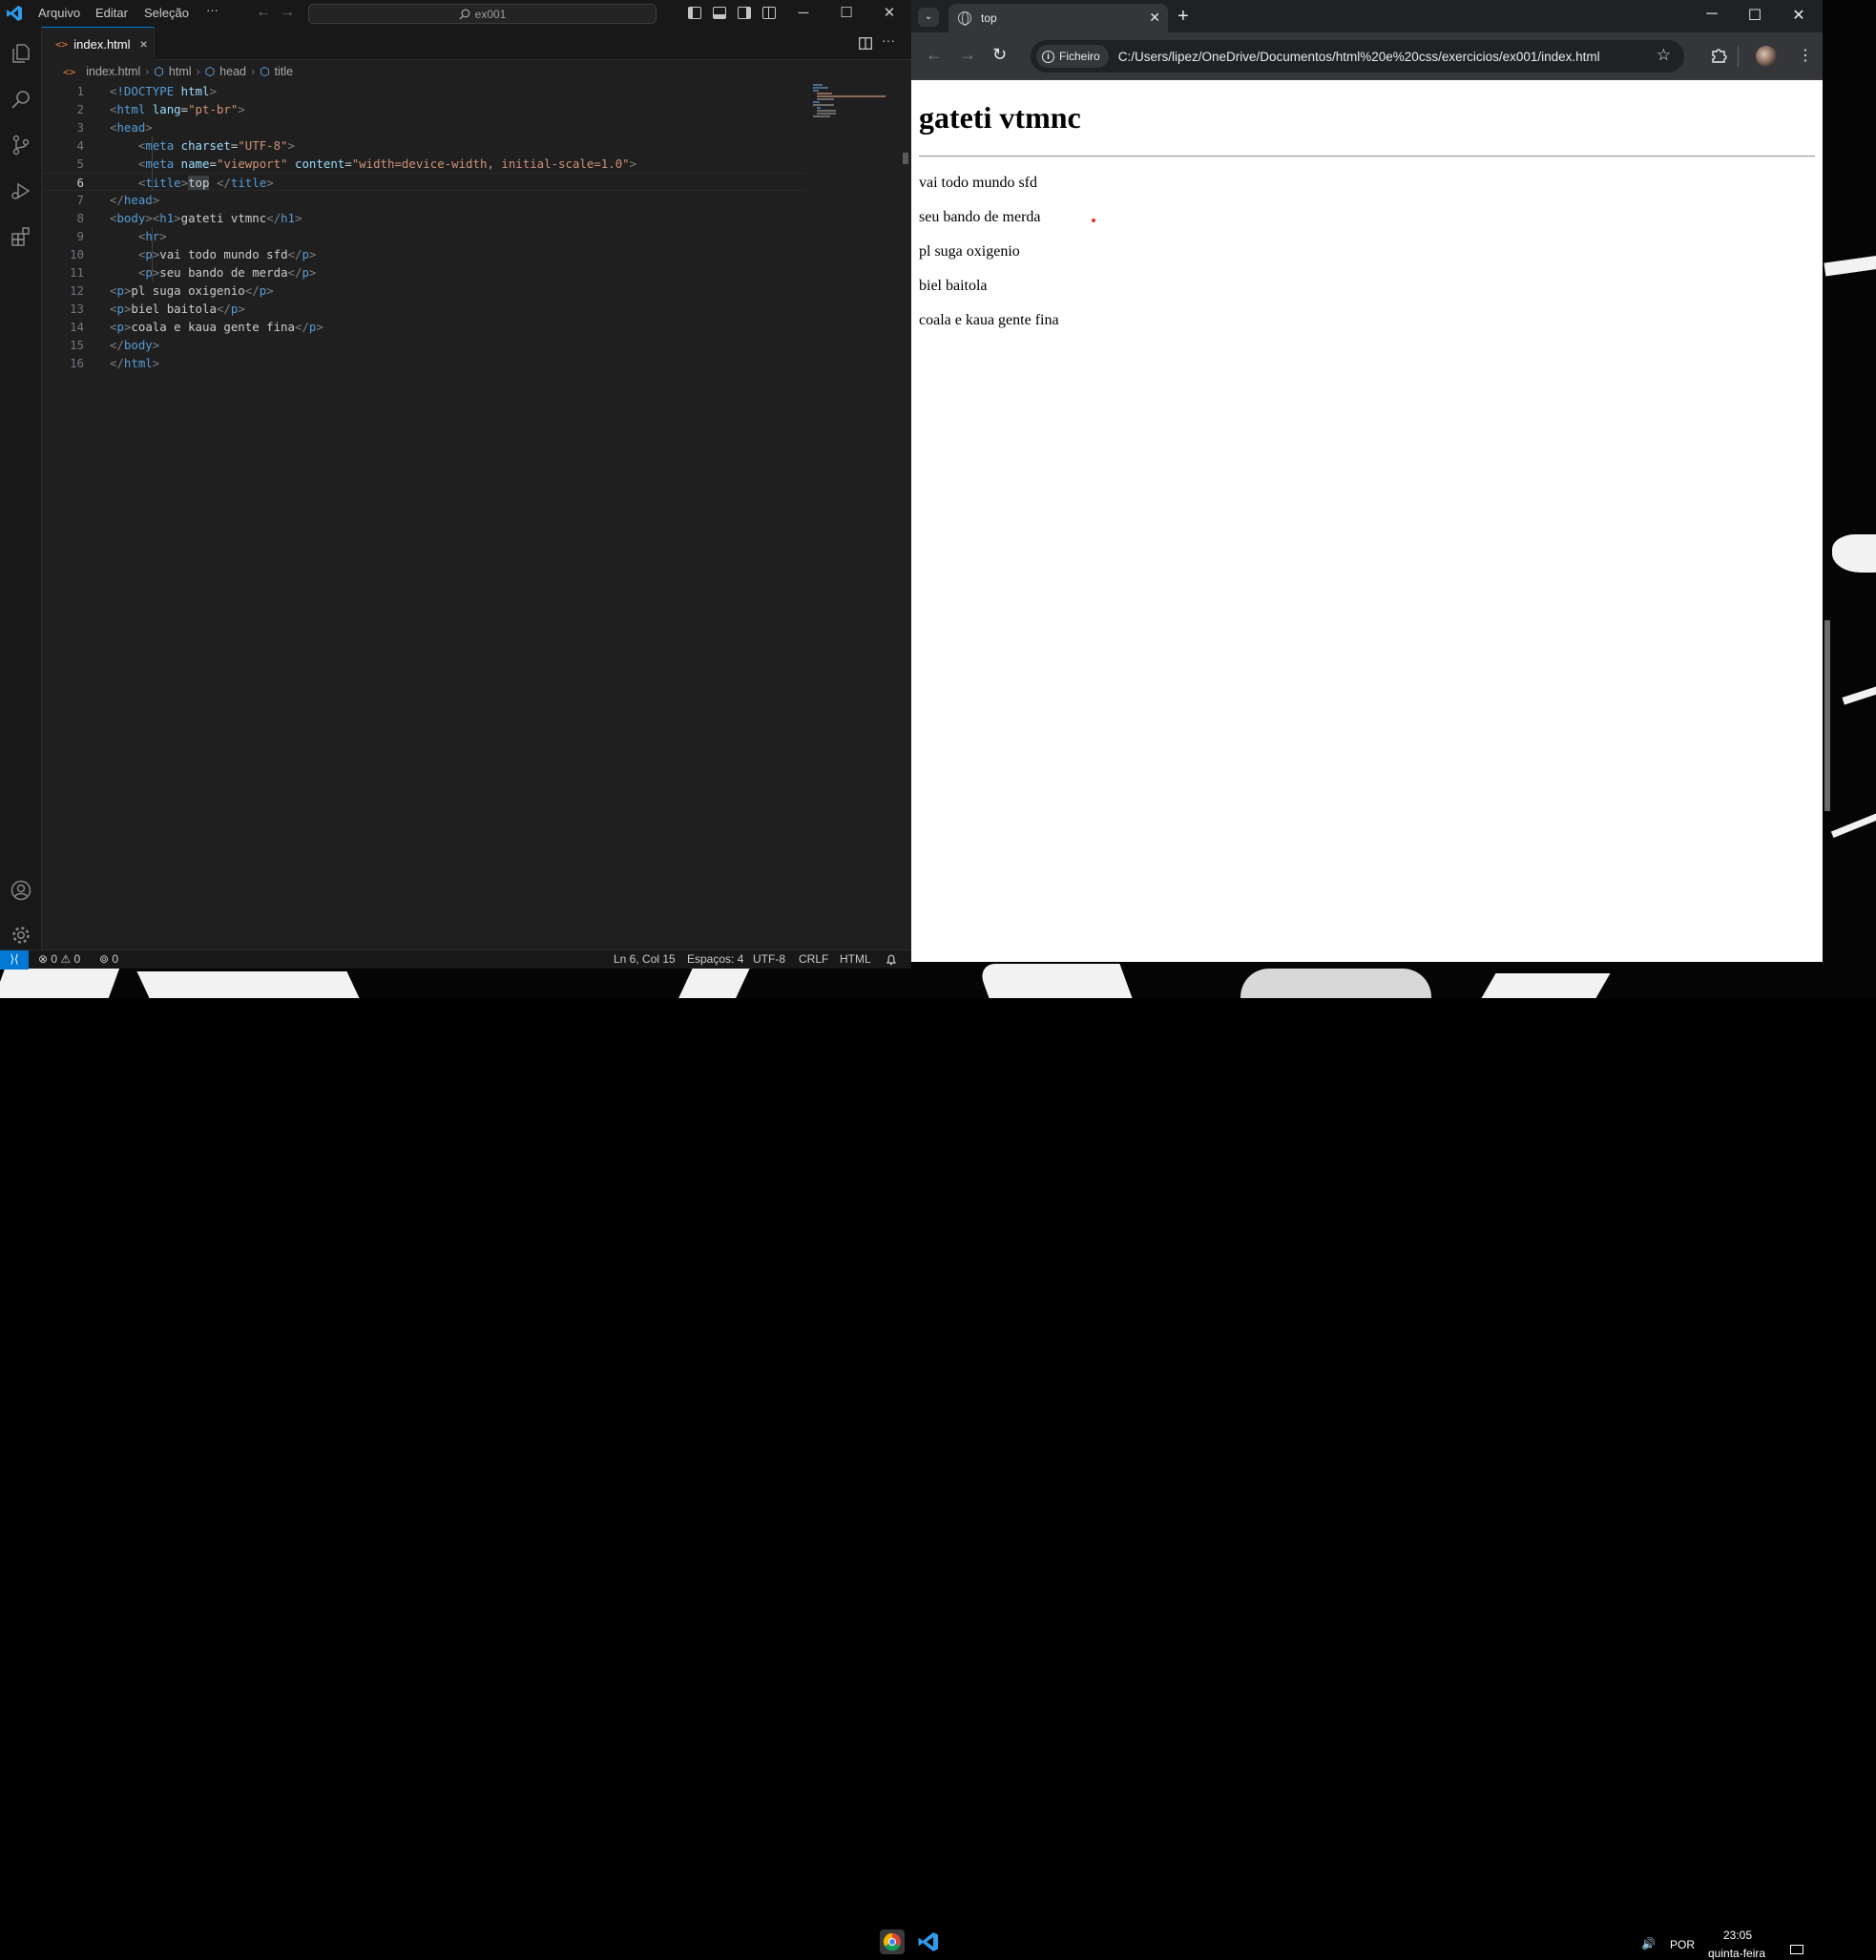 This screenshot has height=1960, width=1876. I want to click on close-tab-icon: ✕, so click(1154, 18).